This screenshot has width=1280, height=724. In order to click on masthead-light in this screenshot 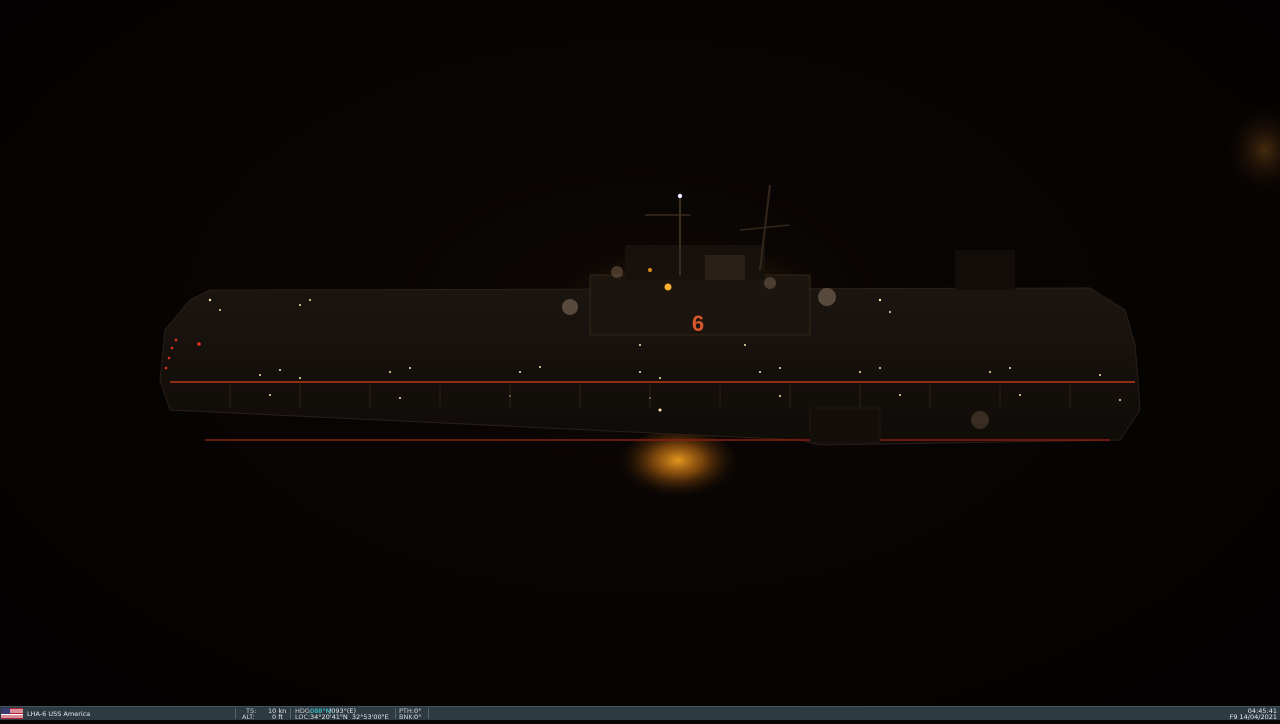, I will do `click(680, 196)`.